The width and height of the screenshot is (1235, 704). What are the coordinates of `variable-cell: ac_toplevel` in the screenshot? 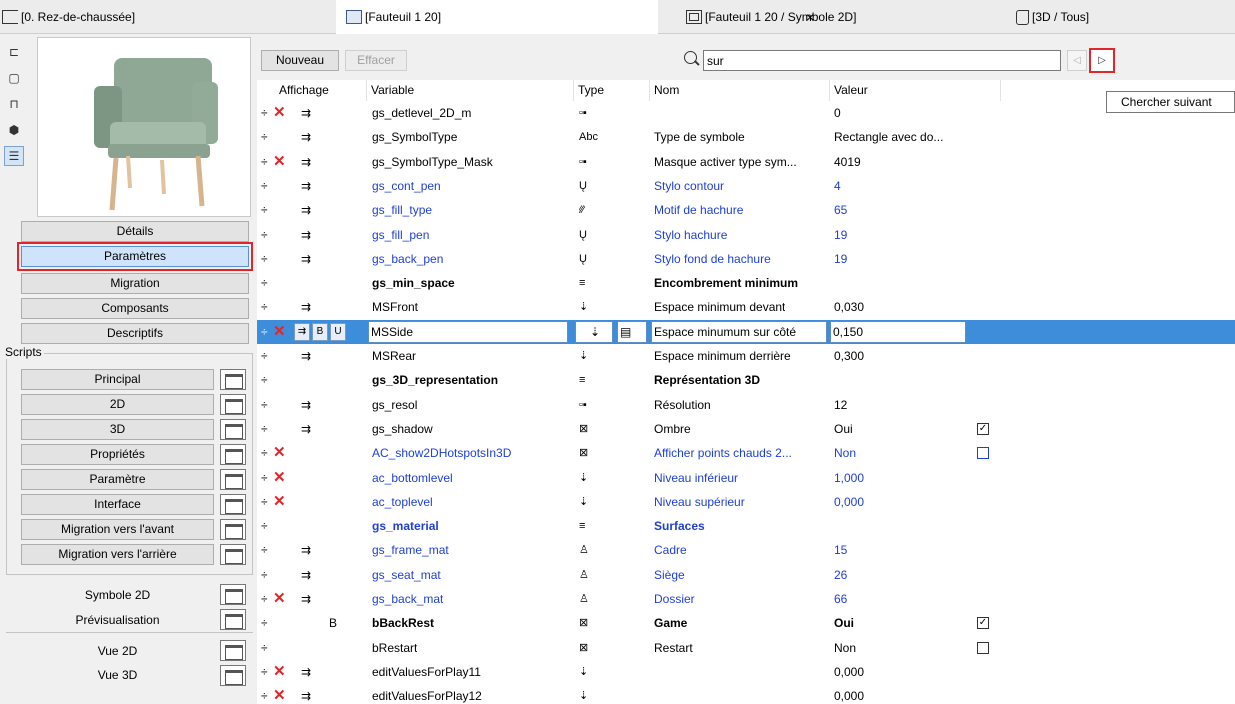 It's located at (402, 502).